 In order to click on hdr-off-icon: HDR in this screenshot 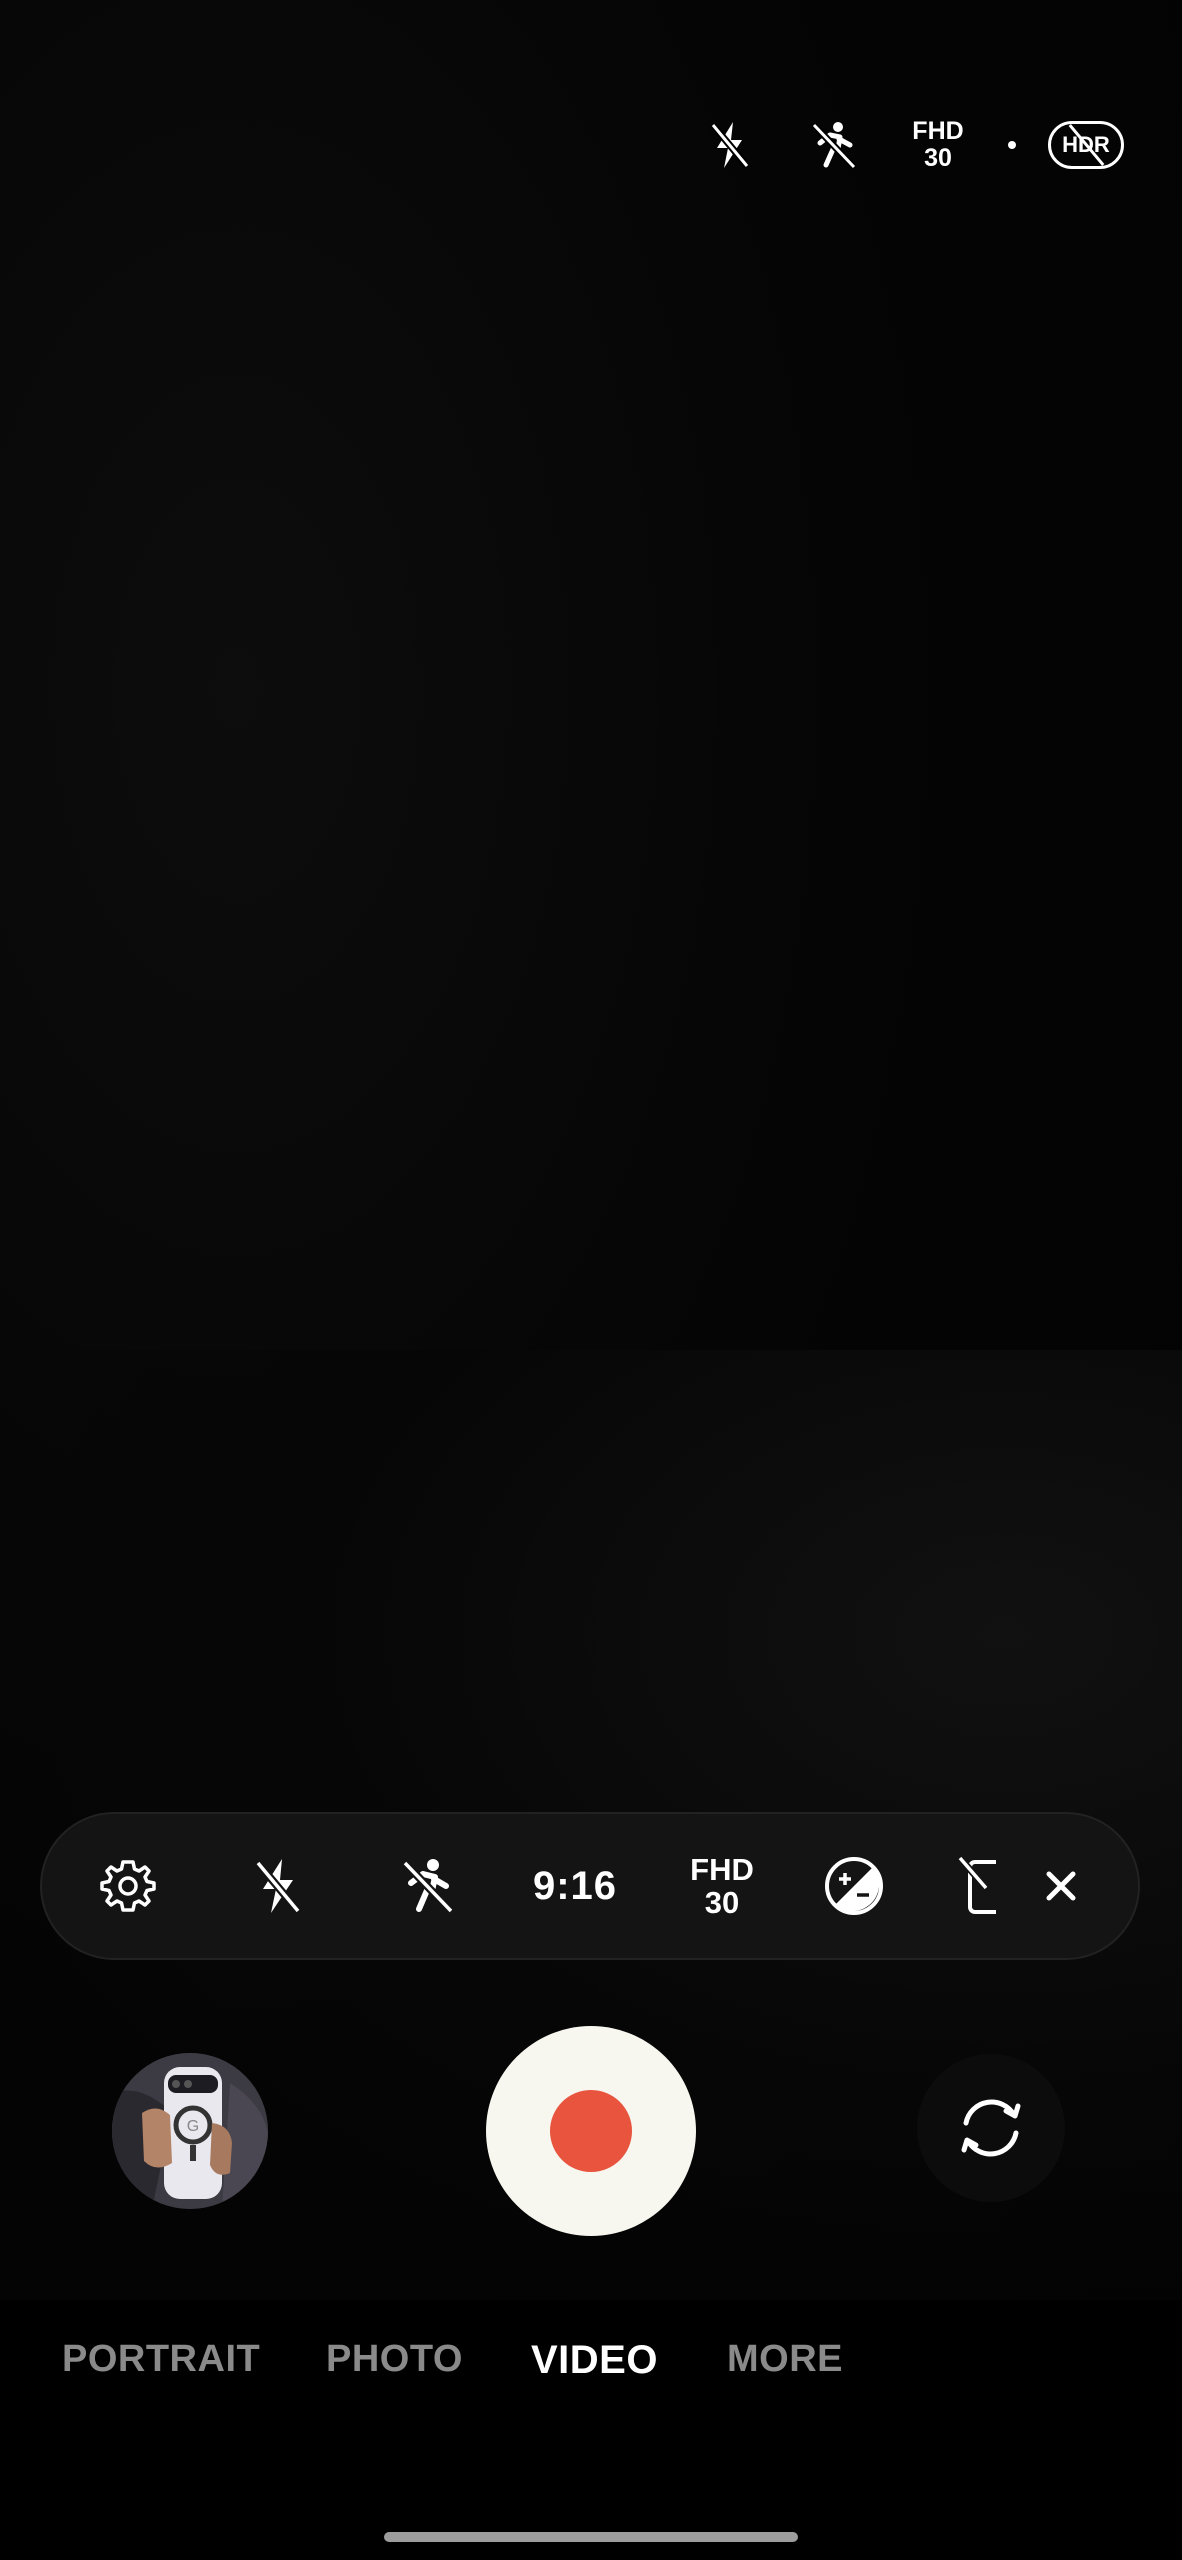, I will do `click(1086, 145)`.